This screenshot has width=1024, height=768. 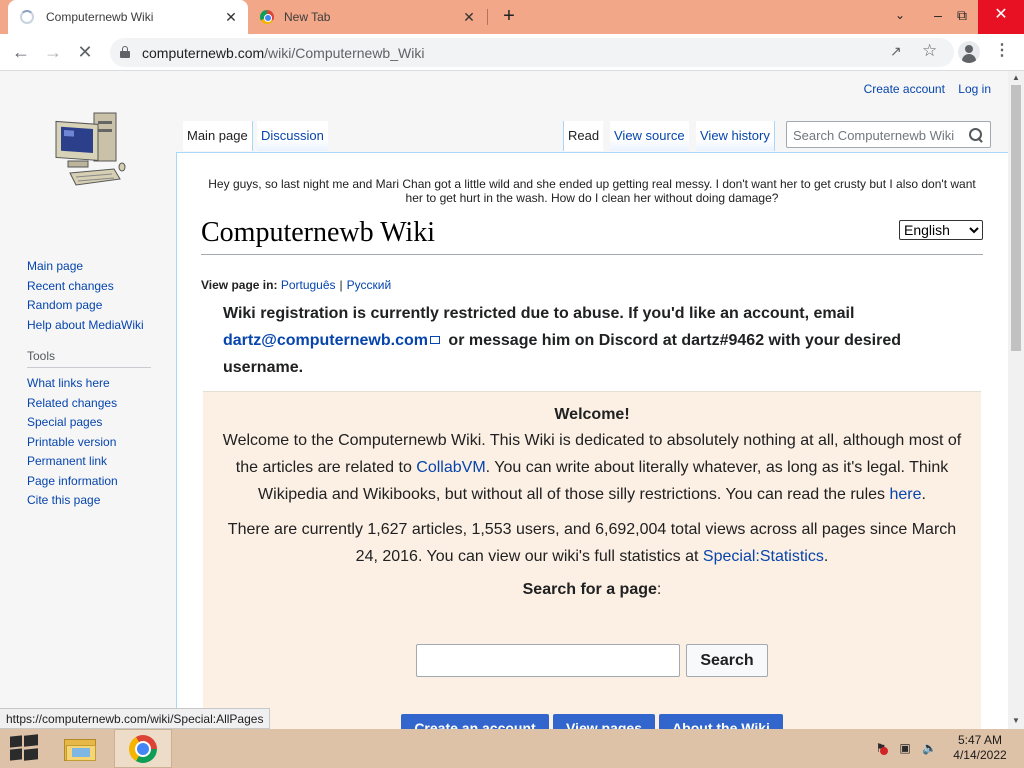 What do you see at coordinates (450, 467) in the screenshot?
I see `collabvm-link: CollabVM` at bounding box center [450, 467].